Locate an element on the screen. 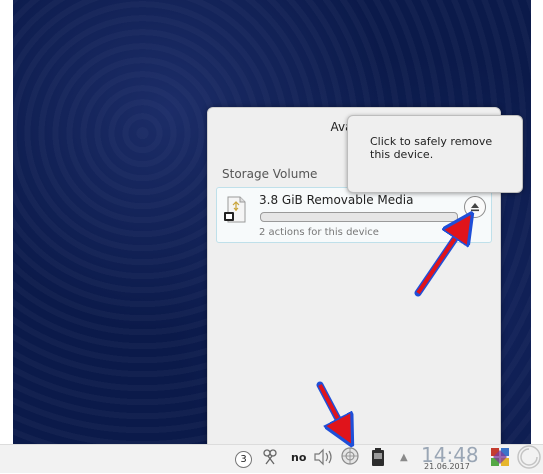 The height and width of the screenshot is (474, 543). no-label: no is located at coordinates (298, 457).